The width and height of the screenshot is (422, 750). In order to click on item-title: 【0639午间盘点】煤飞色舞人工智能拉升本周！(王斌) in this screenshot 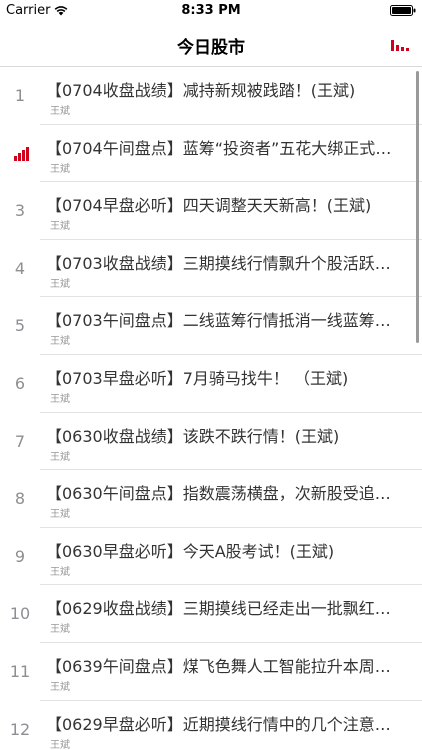, I will do `click(223, 666)`.